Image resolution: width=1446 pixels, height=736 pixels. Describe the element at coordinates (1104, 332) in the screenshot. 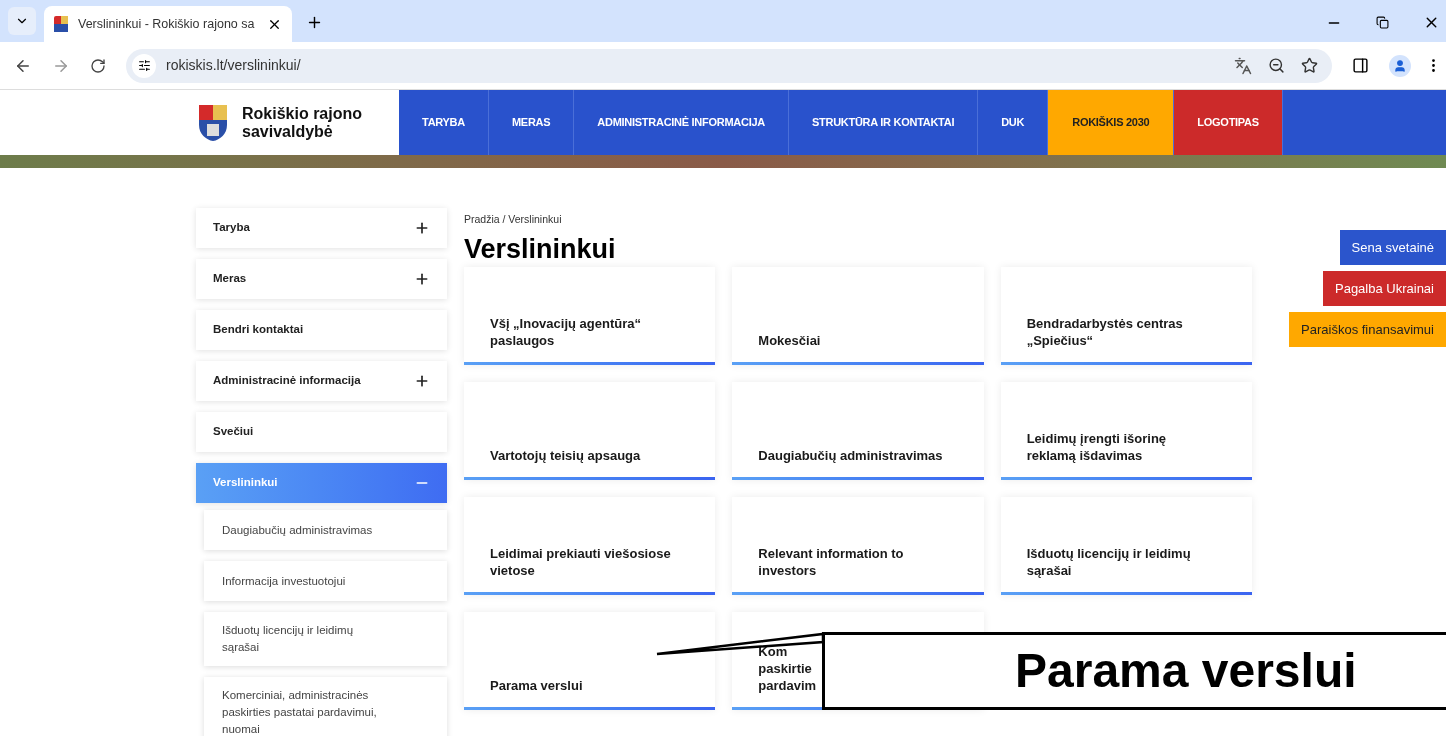

I see `card-title: Bendradarbystės centras „Spiečius“` at that location.